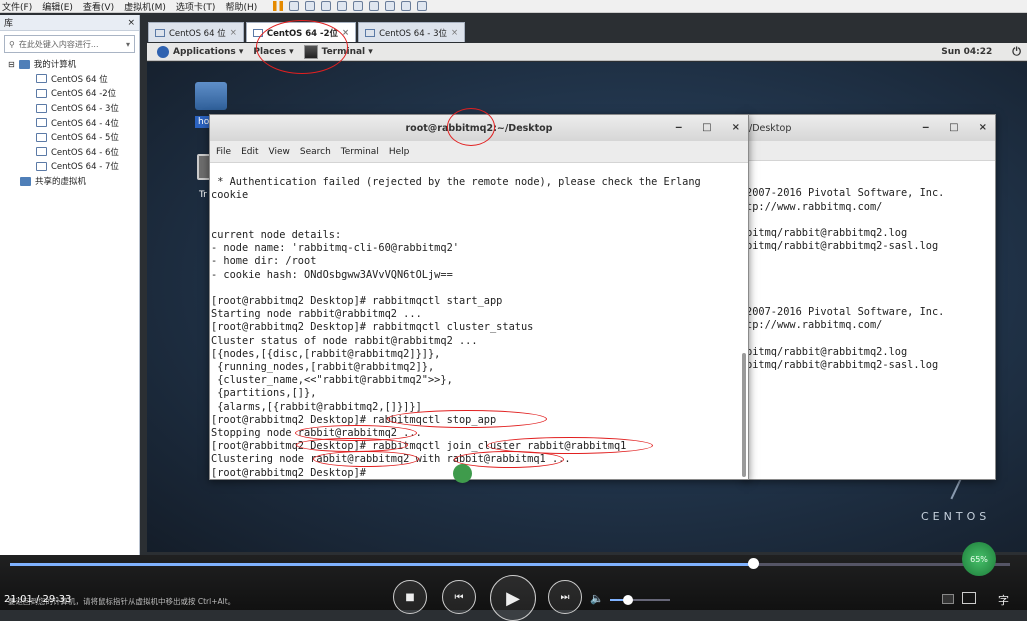 The height and width of the screenshot is (621, 1027). Describe the element at coordinates (513, 6) in the screenshot. I see `host-menubar: 文件(F) 编辑(E) 查看(V) 虚拟机(M) 选项卡(T) 帮助(H)` at that location.